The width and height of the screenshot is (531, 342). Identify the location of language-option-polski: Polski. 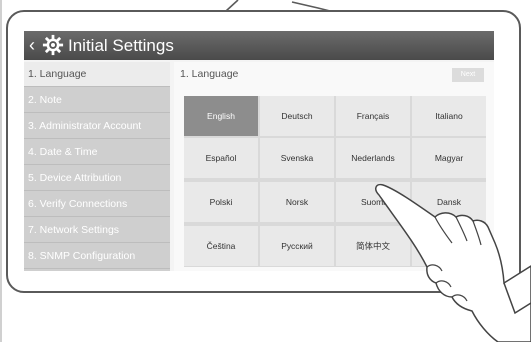
(221, 202).